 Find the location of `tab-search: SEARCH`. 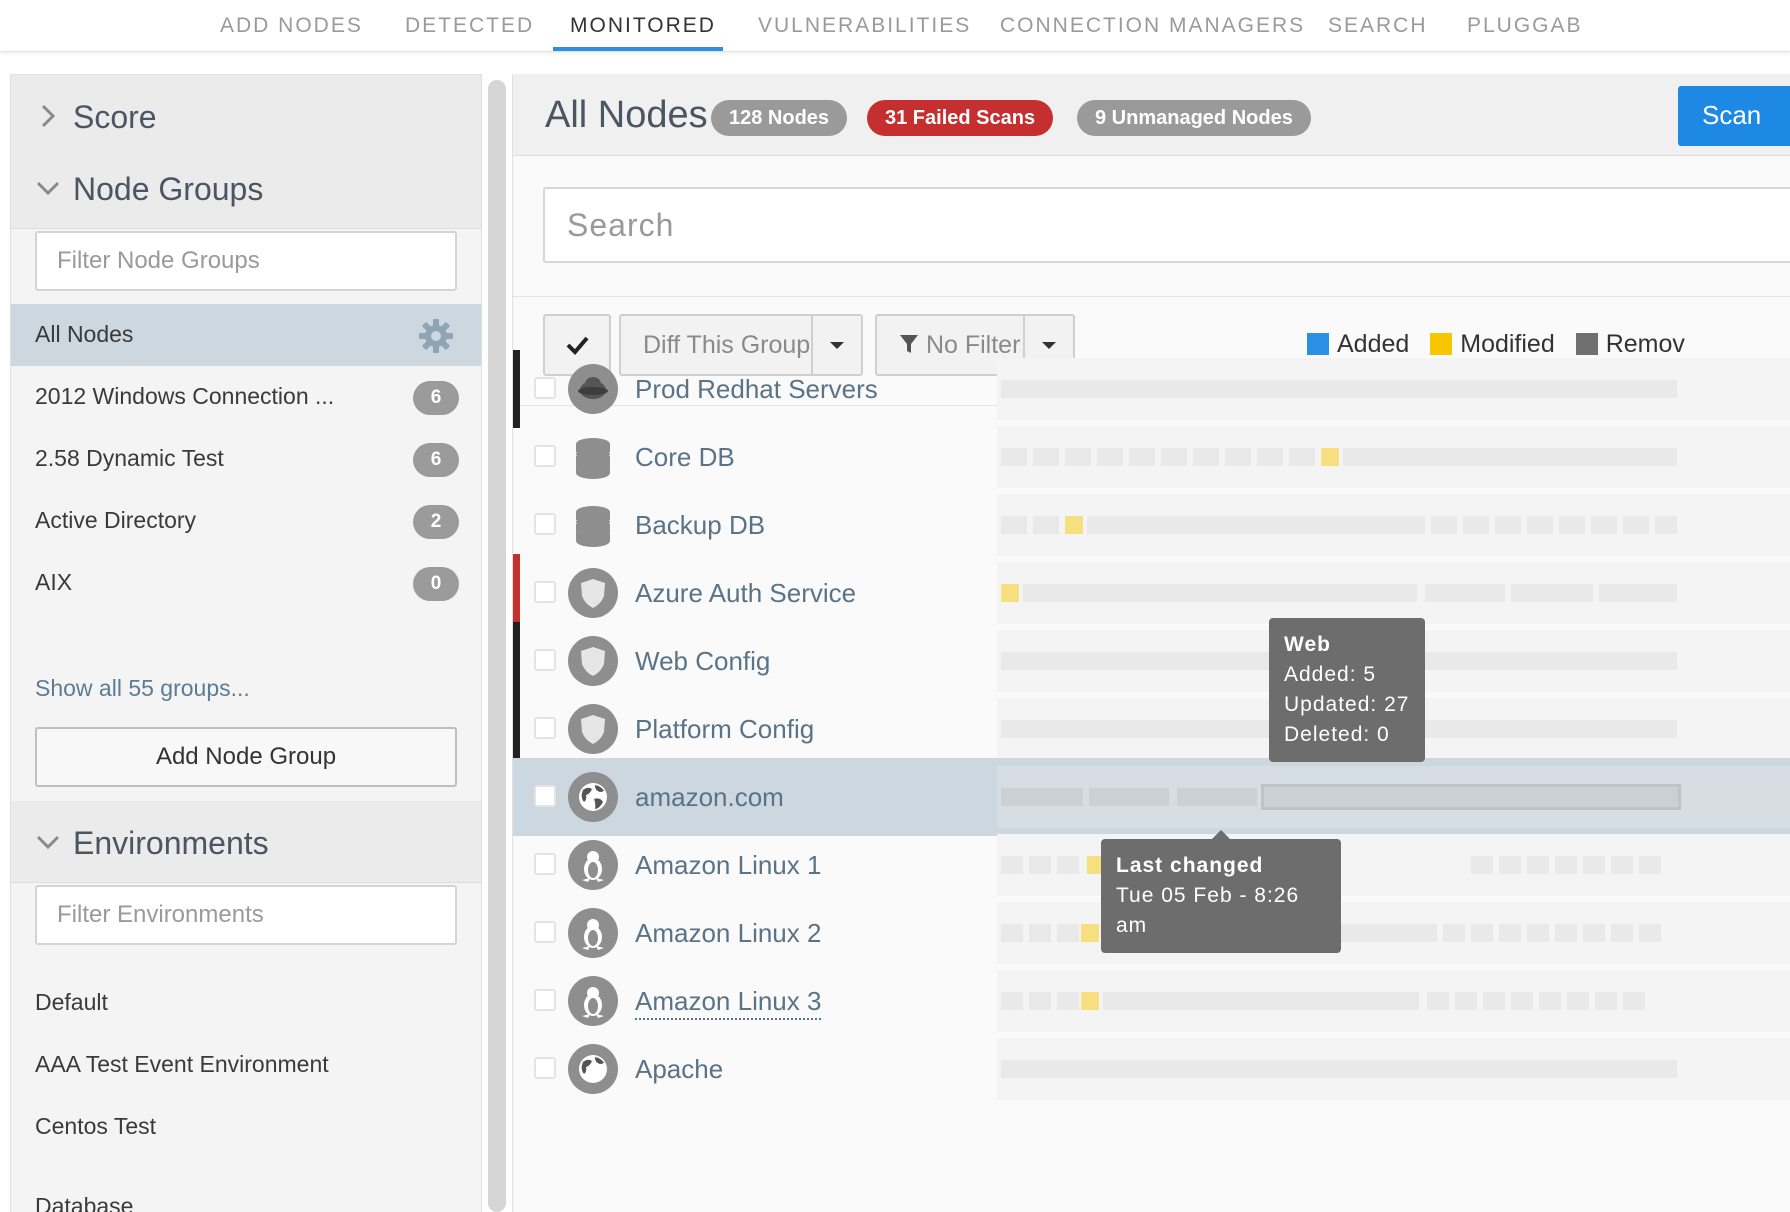

tab-search: SEARCH is located at coordinates (1378, 26).